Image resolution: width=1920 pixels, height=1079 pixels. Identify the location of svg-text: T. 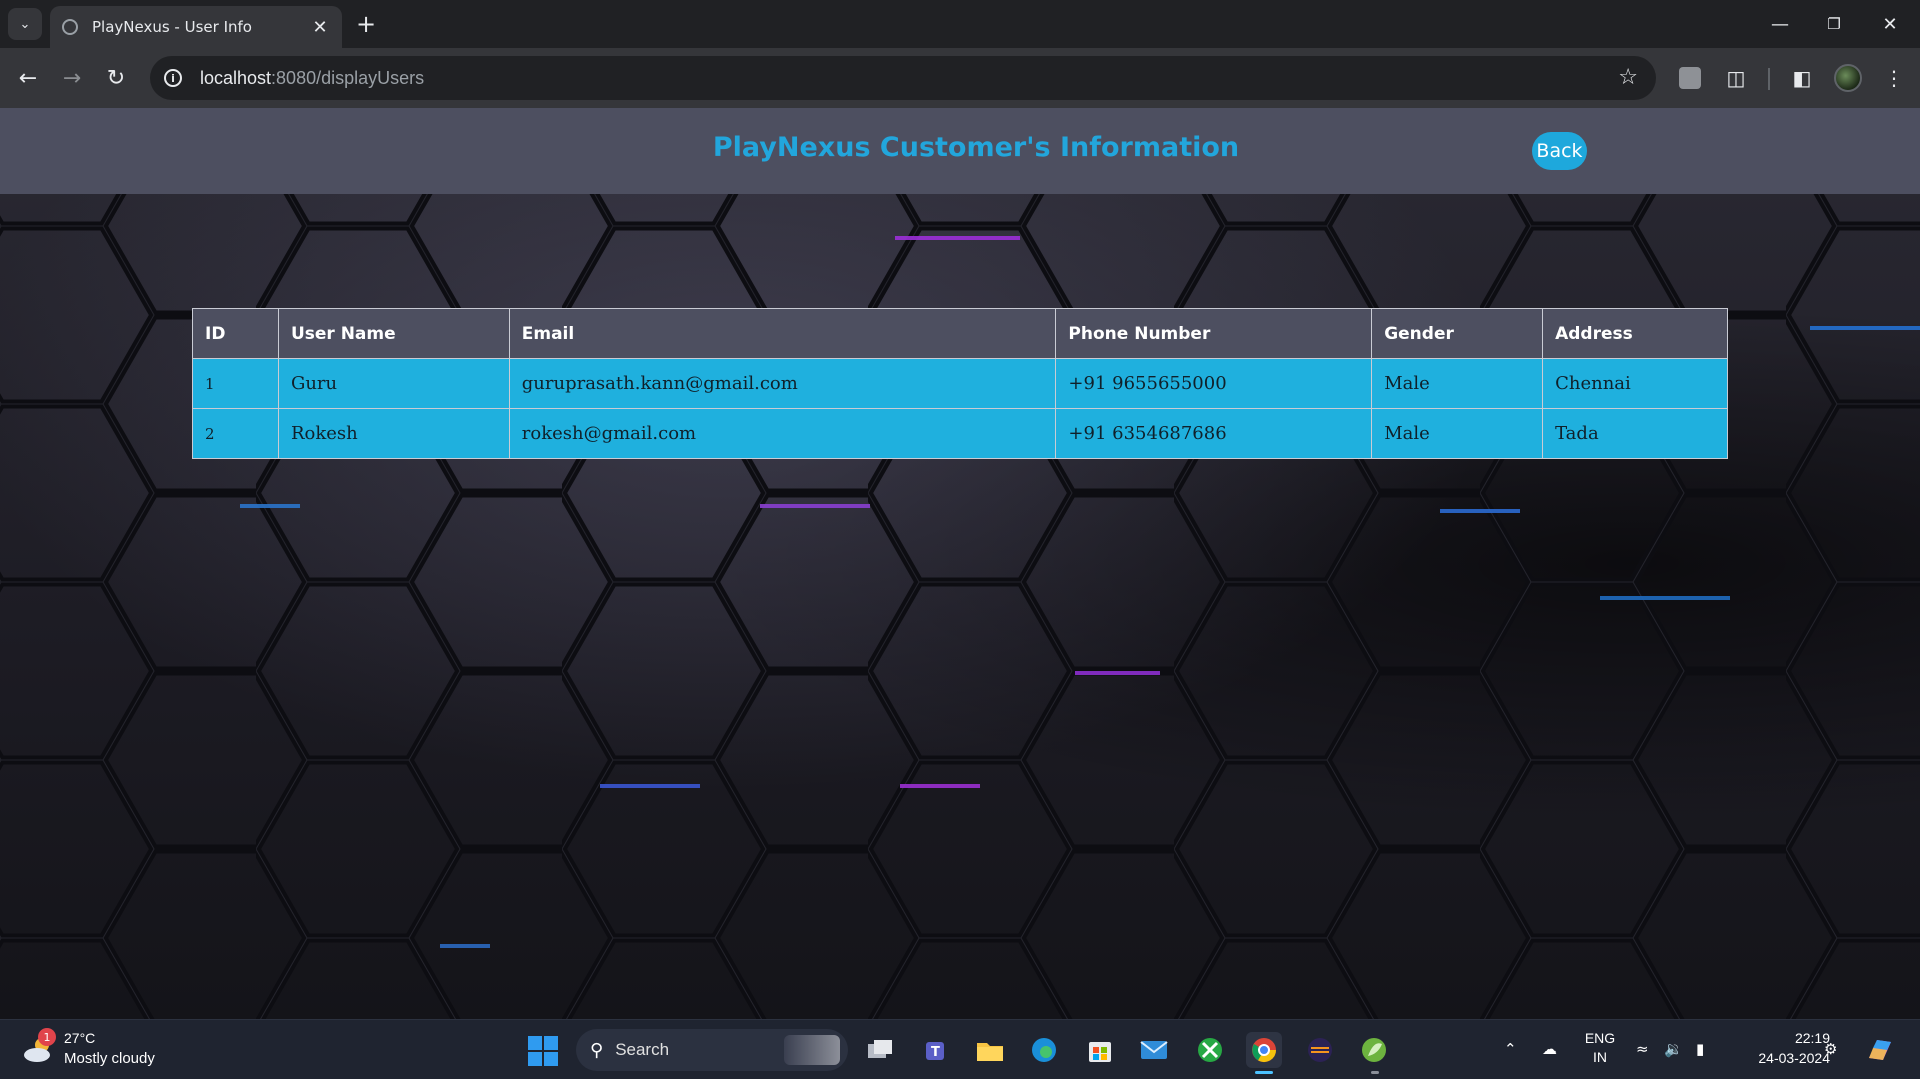
(935, 1052).